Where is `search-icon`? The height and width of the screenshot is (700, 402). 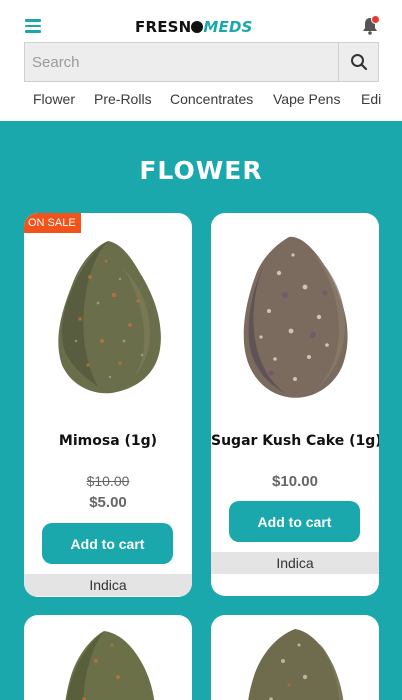
search-icon is located at coordinates (358, 62).